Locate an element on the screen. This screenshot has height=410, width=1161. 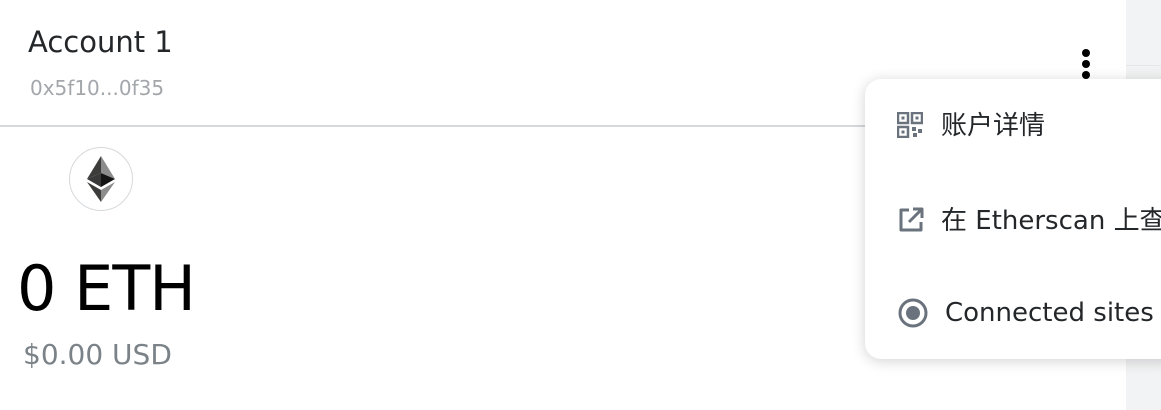
menu-item-connected-sites: Connected sites is located at coordinates (1013, 311).